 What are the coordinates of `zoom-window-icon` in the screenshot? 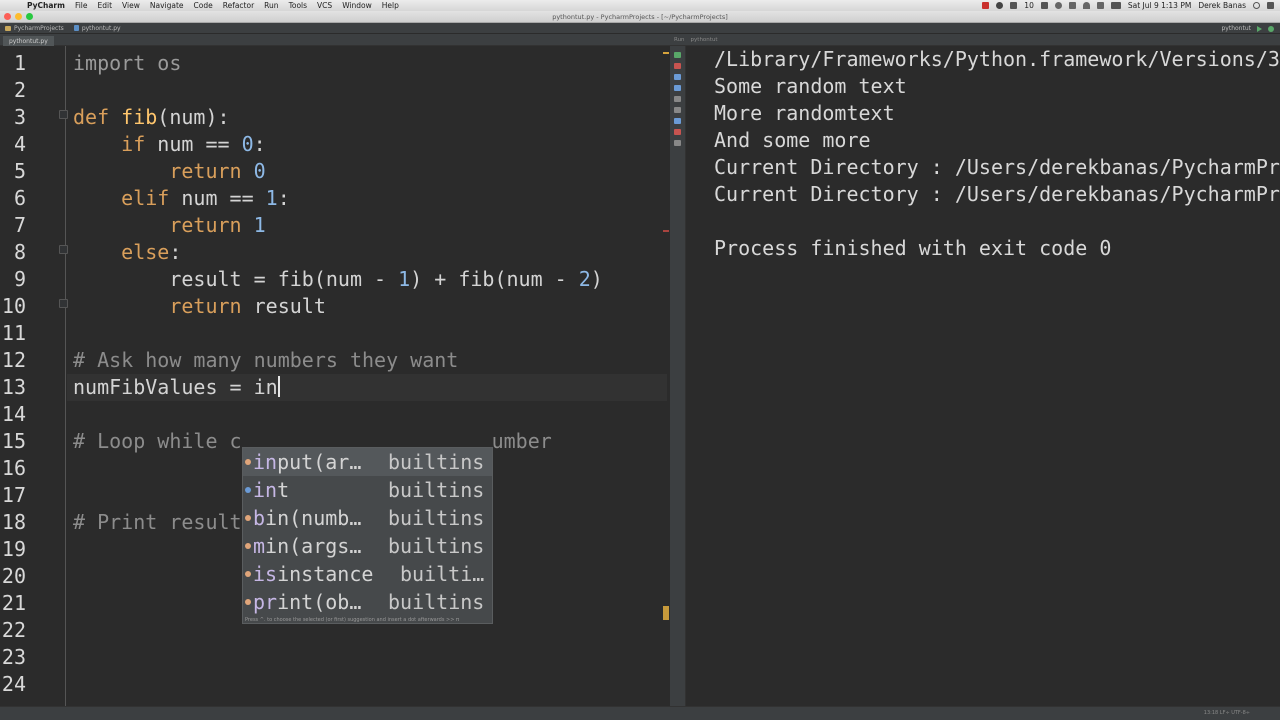 It's located at (29, 16).